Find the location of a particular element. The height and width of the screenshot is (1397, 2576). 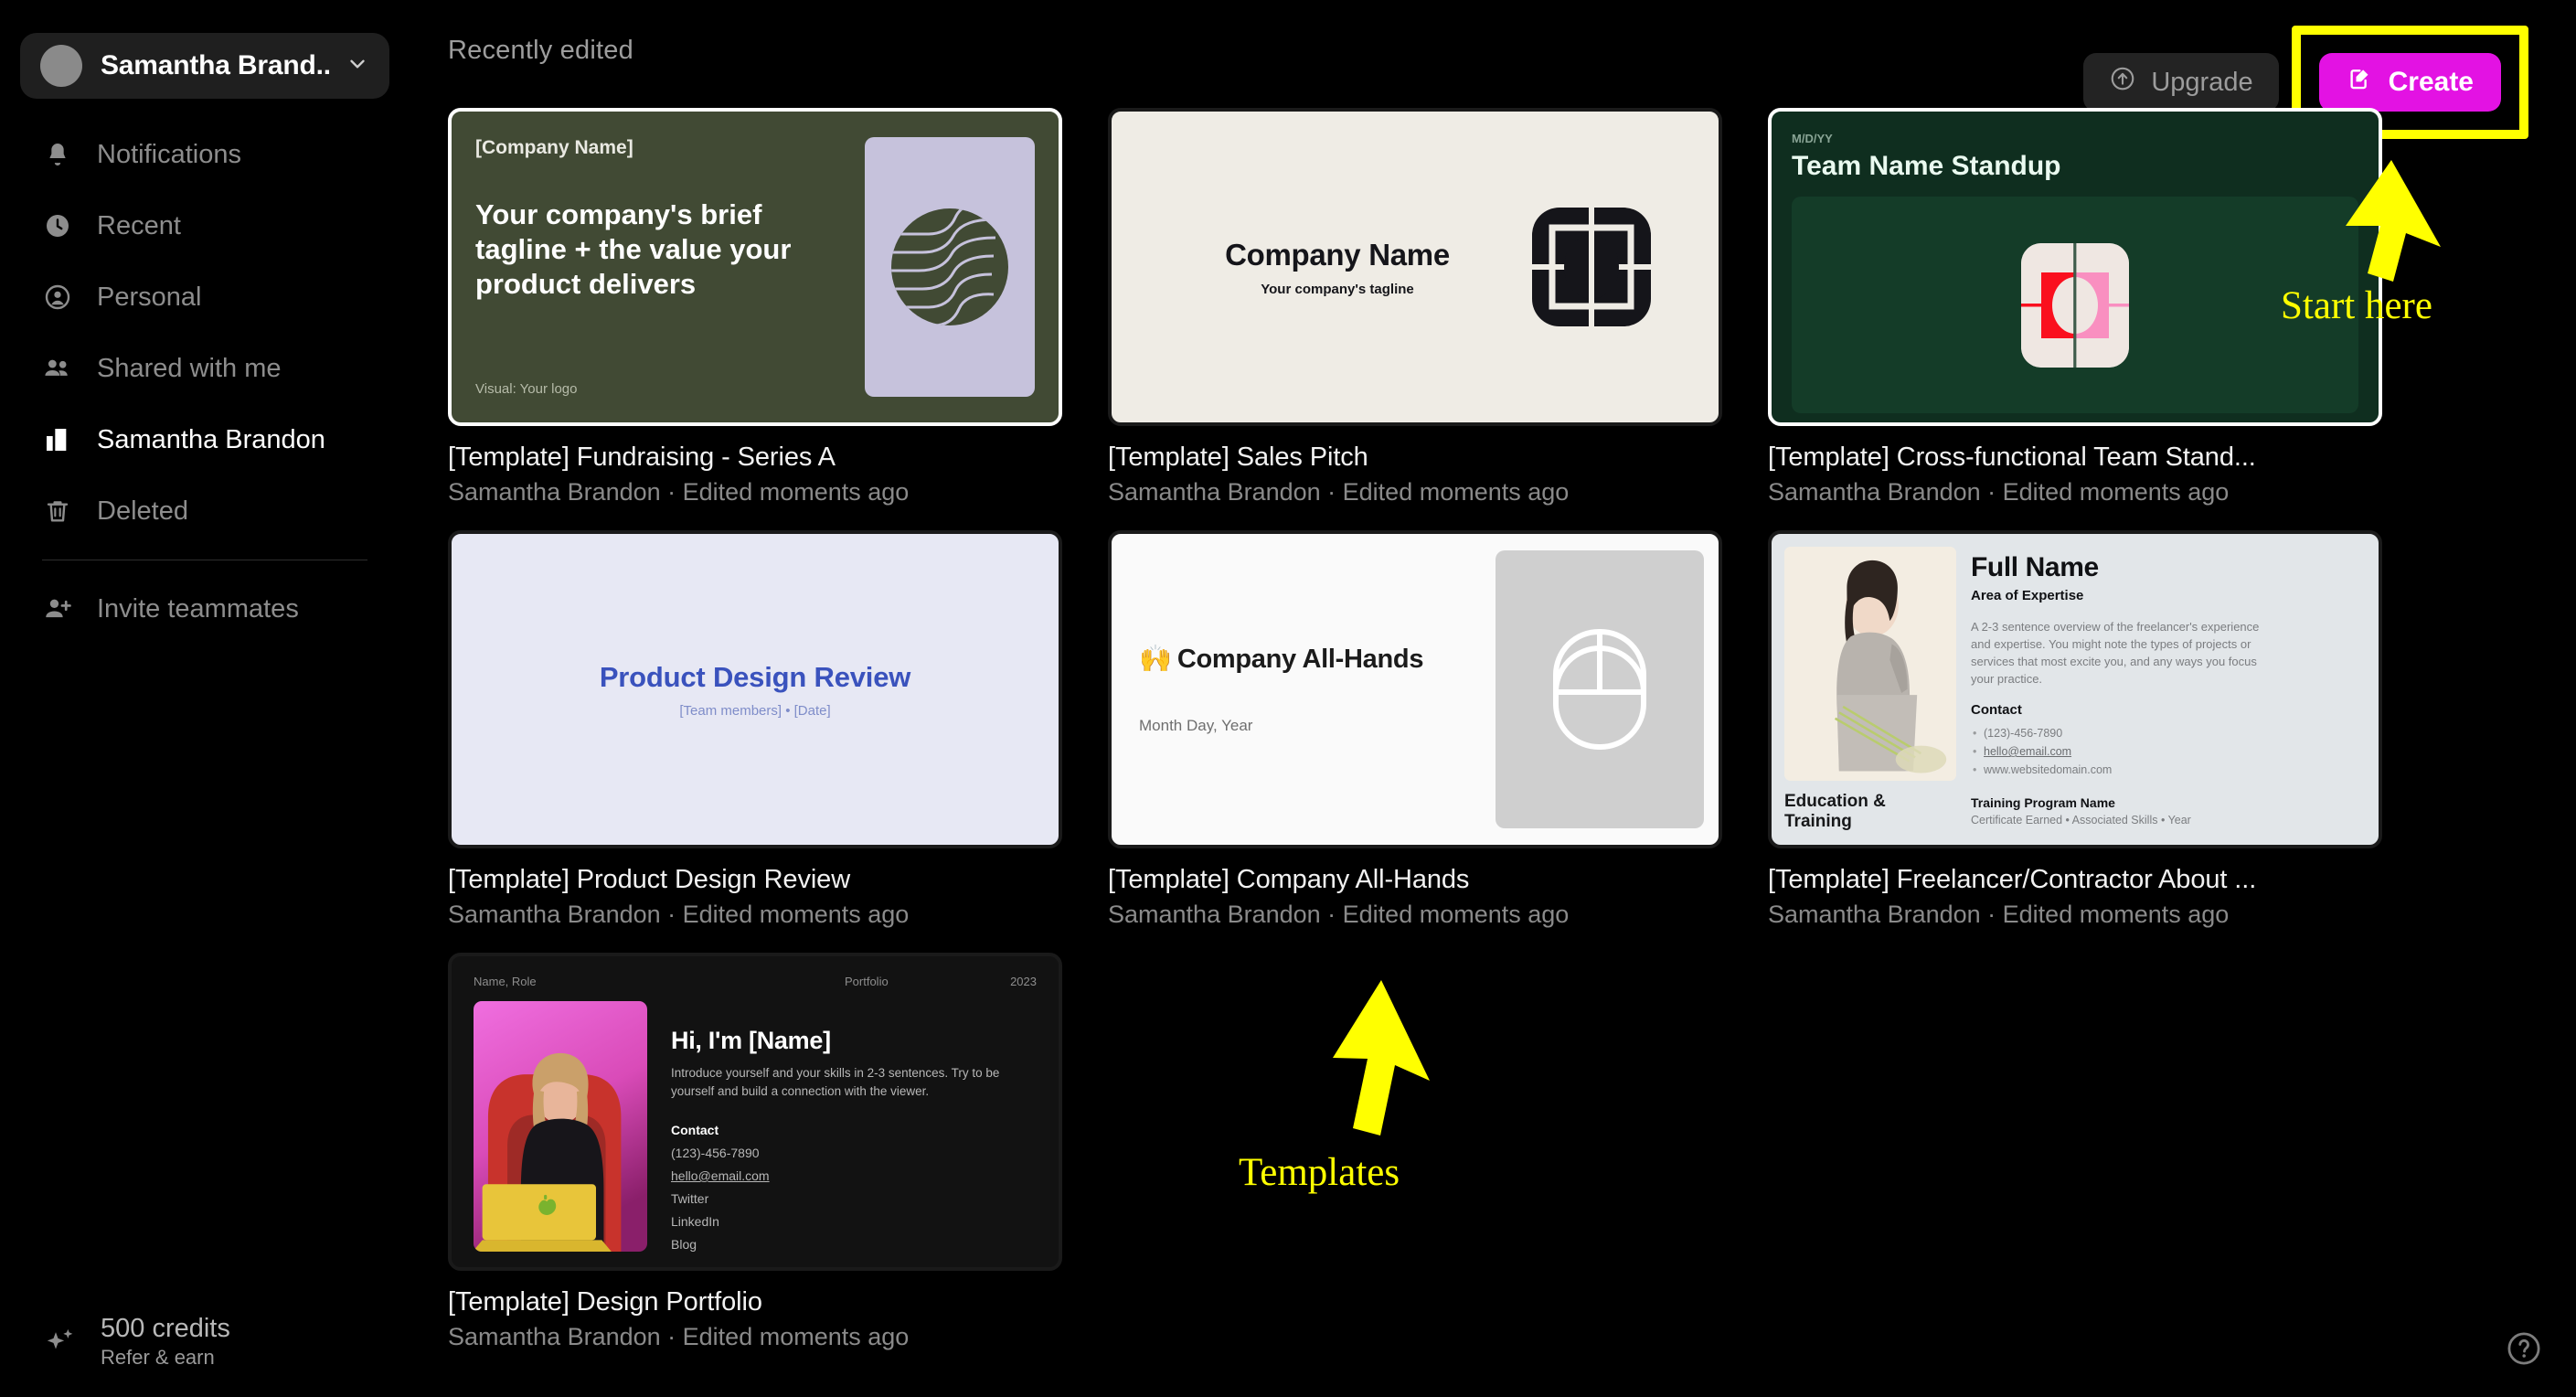

credits-sub: Refer & earn is located at coordinates (158, 1357).